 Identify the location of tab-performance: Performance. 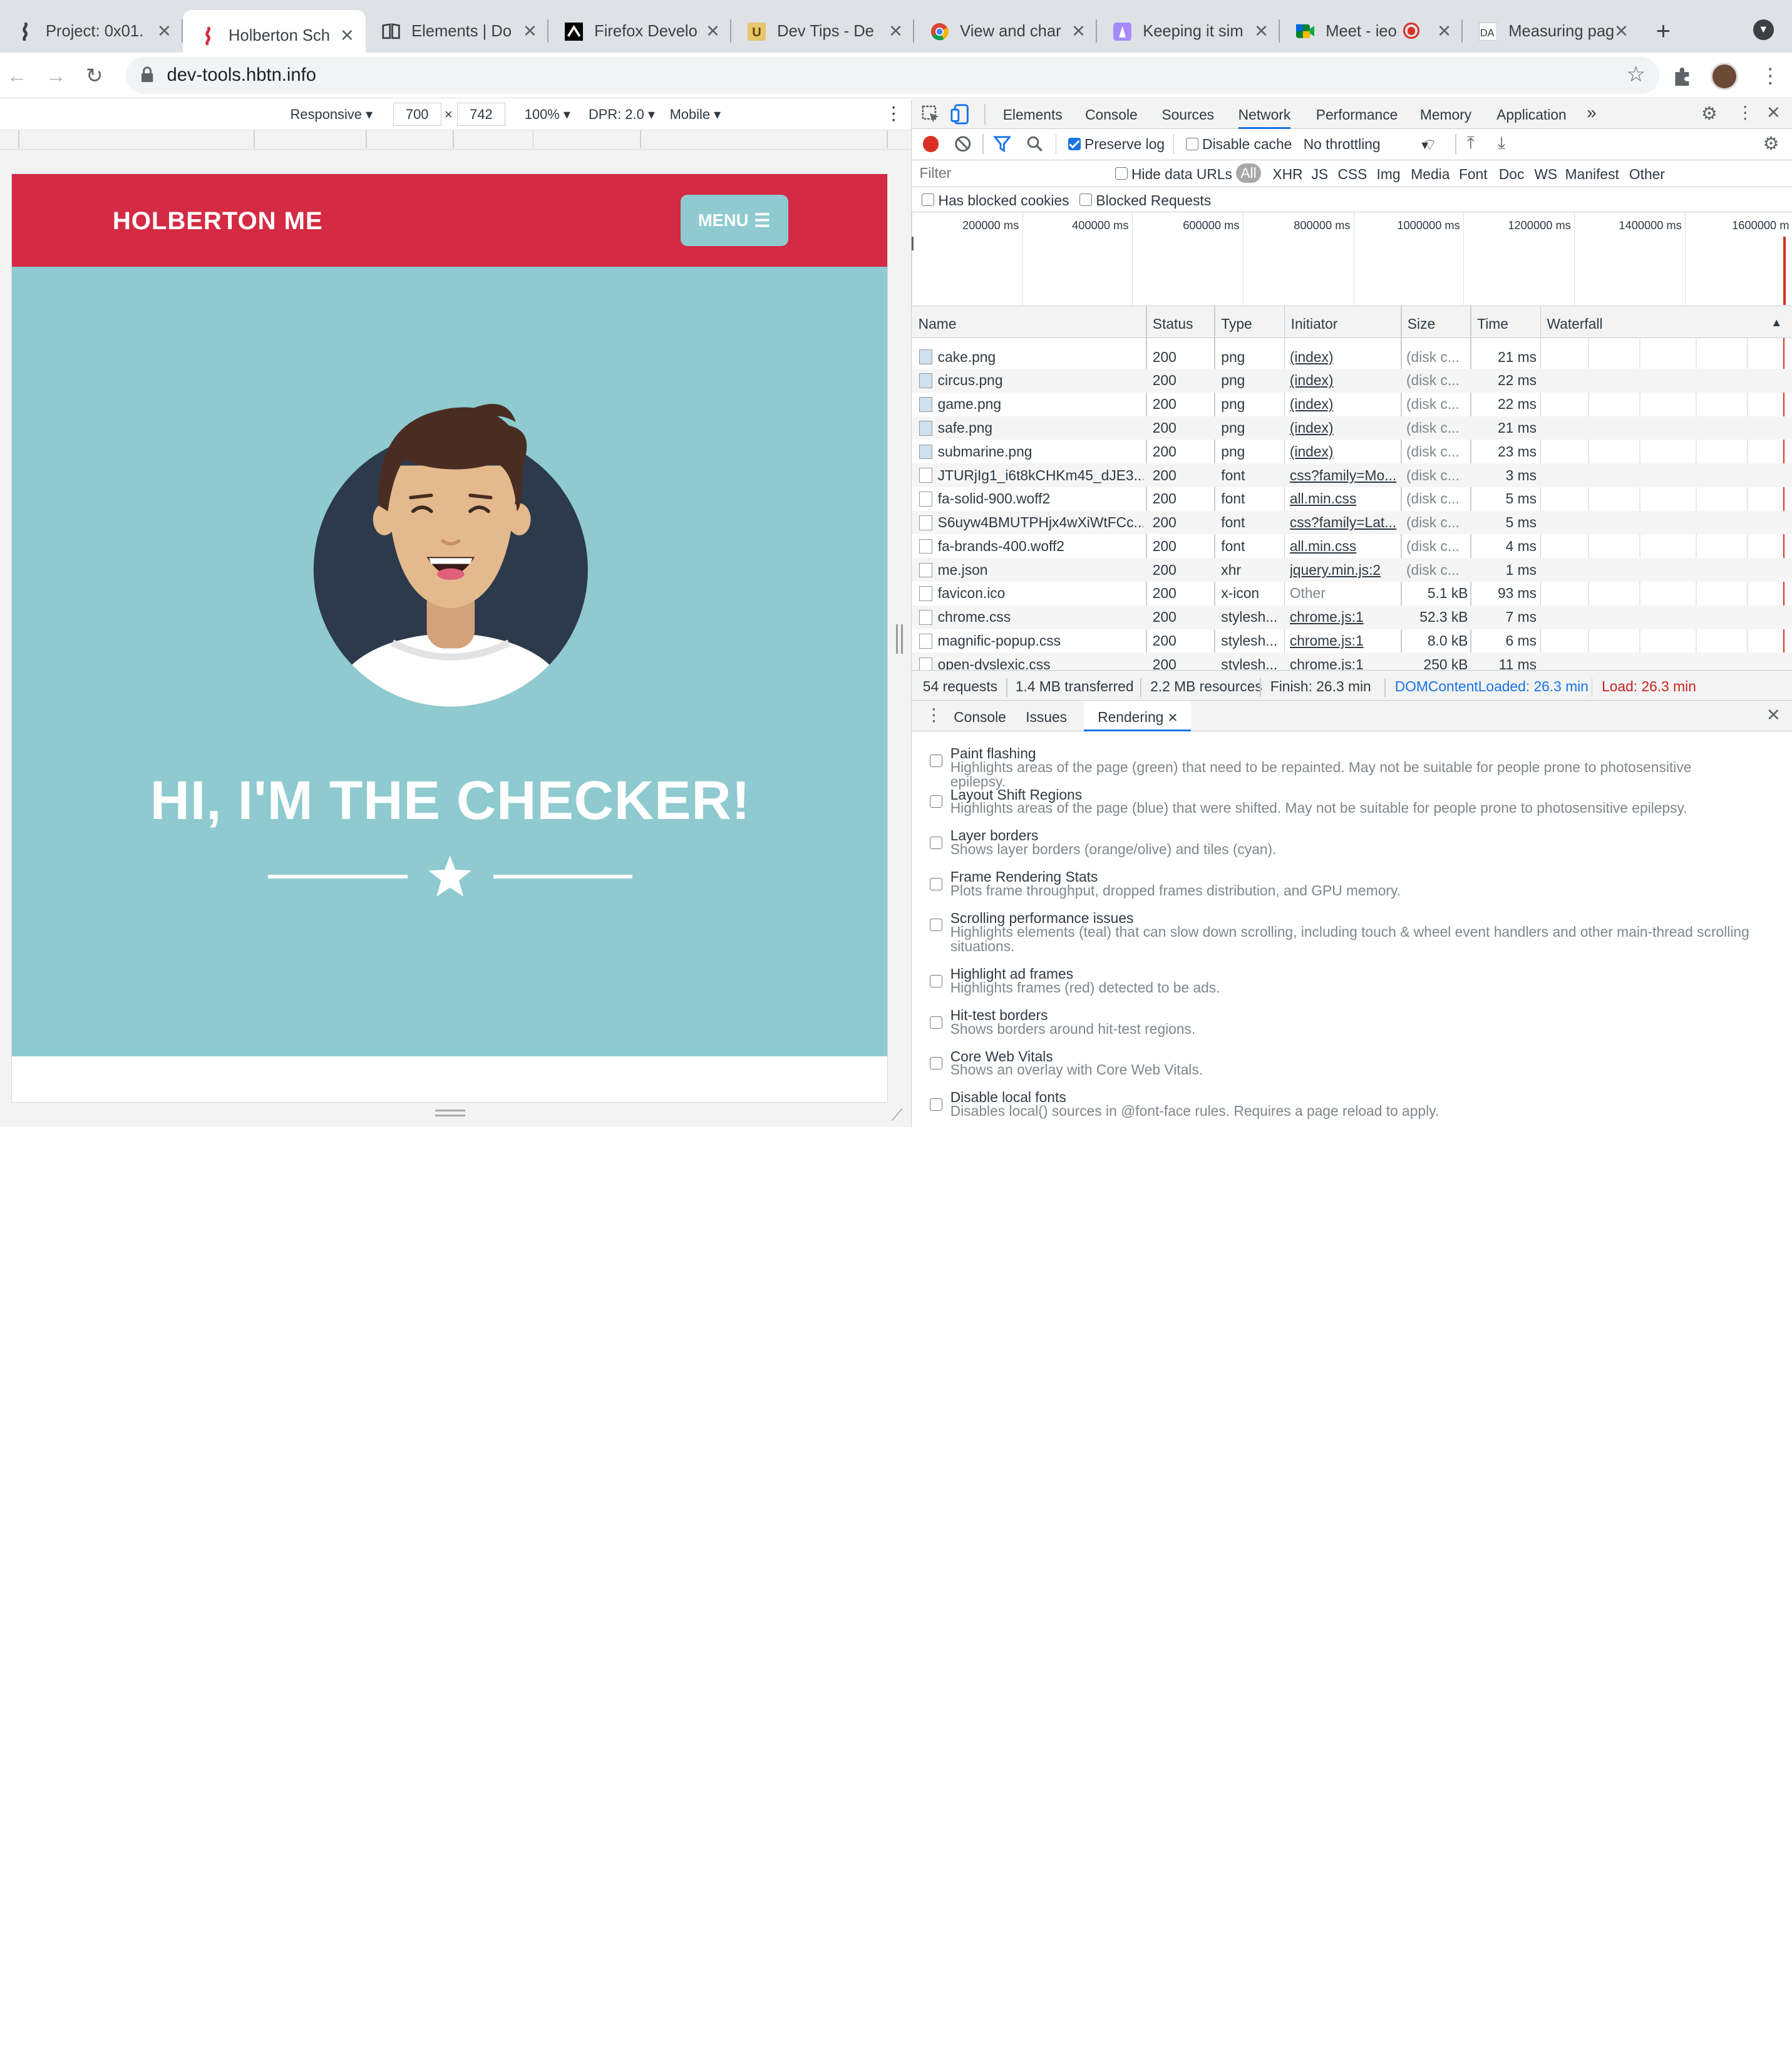
(1357, 115).